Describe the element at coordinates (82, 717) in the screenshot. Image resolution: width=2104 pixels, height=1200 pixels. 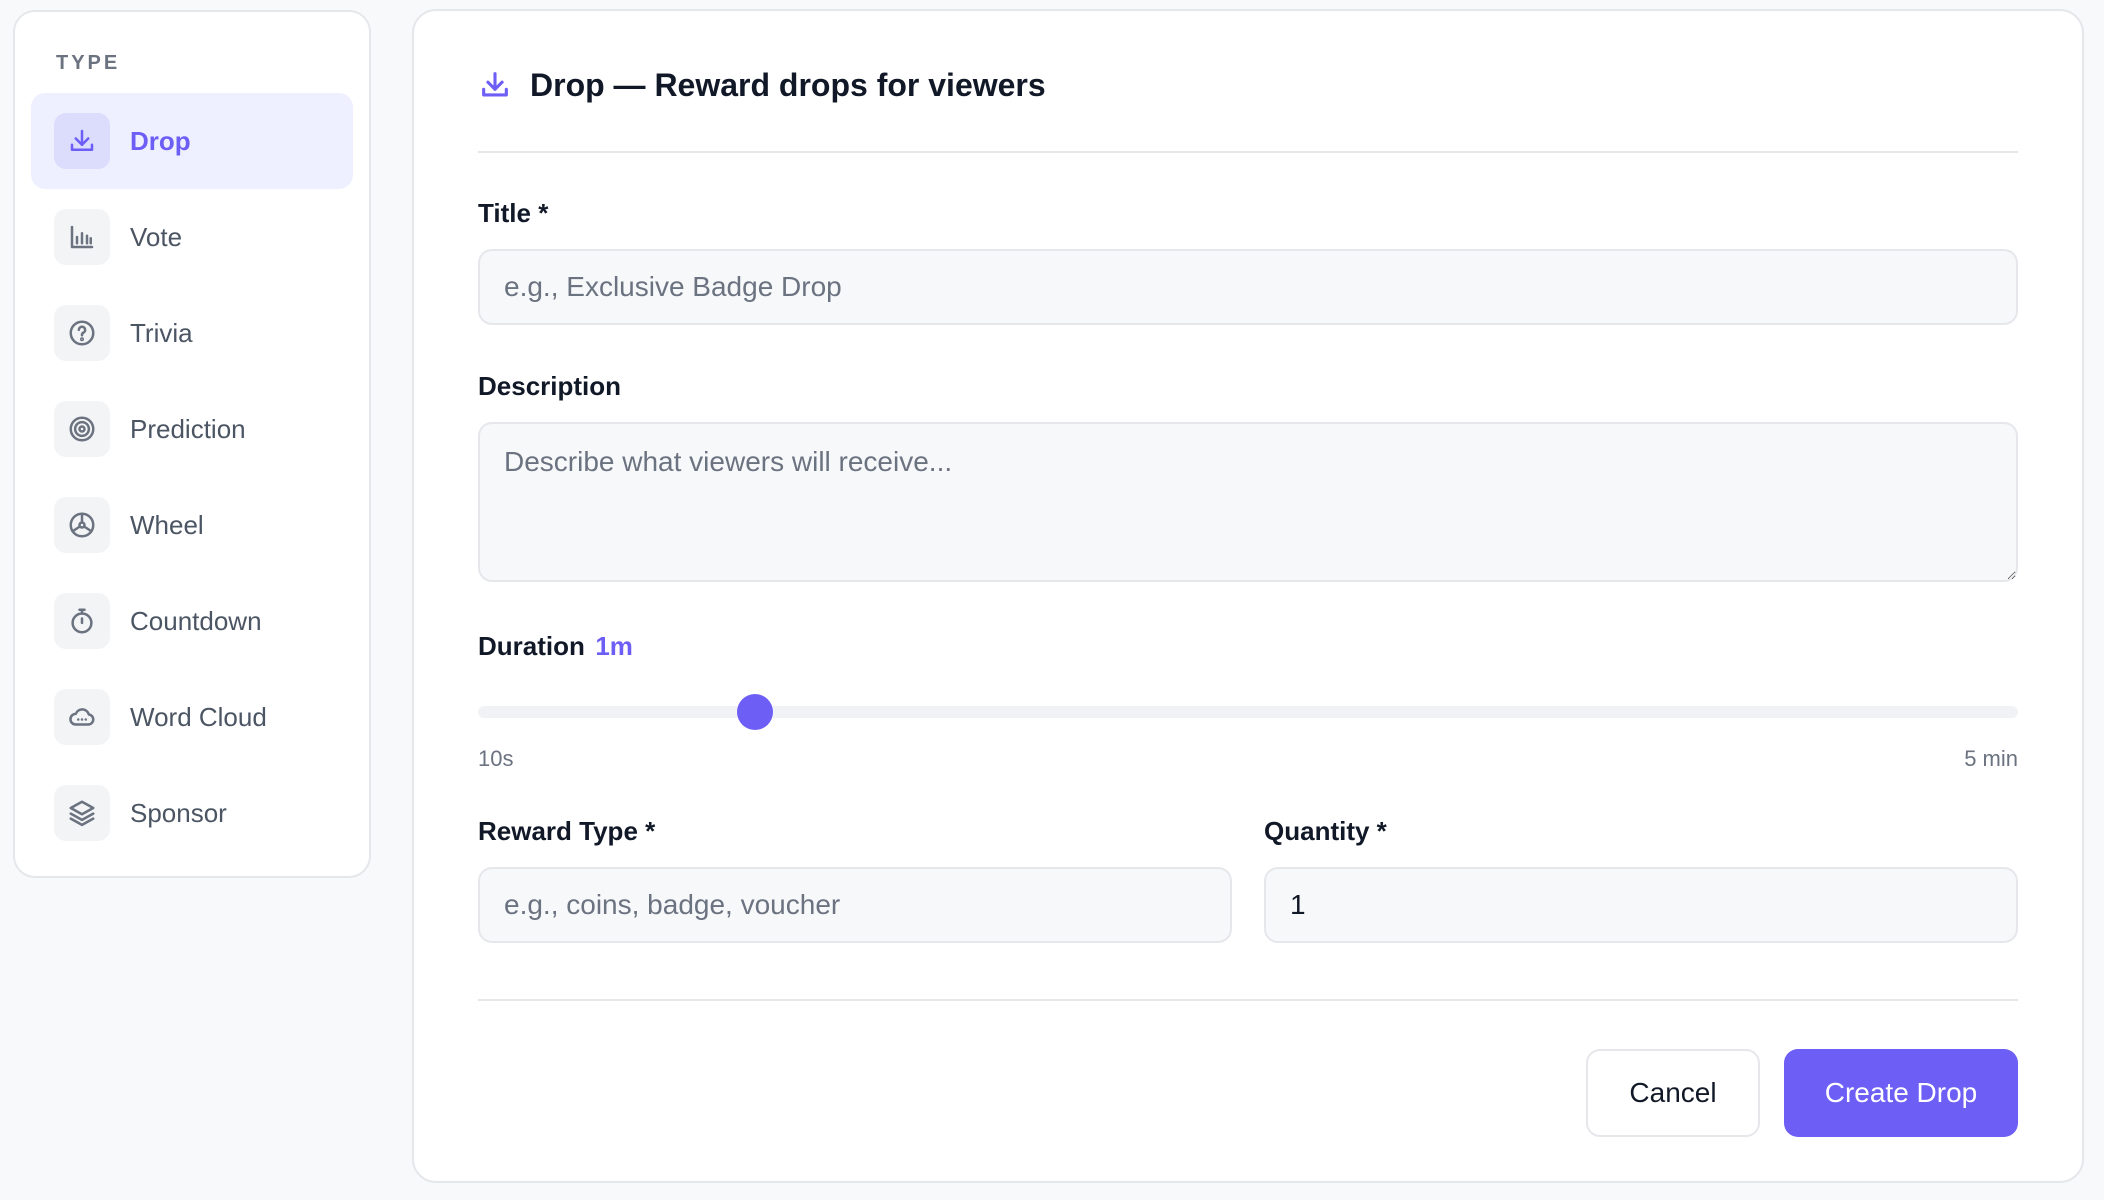
I see `cloud-icon` at that location.